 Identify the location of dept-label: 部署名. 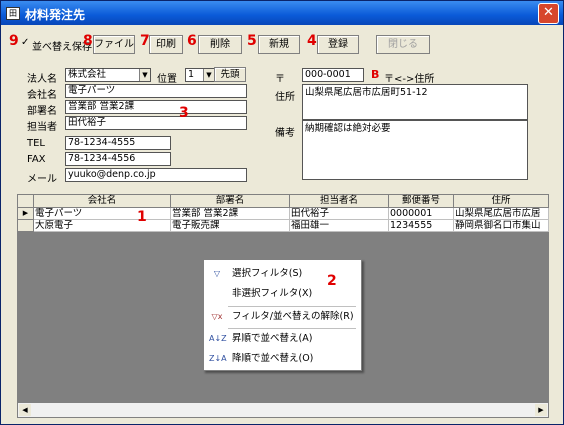
(42, 111).